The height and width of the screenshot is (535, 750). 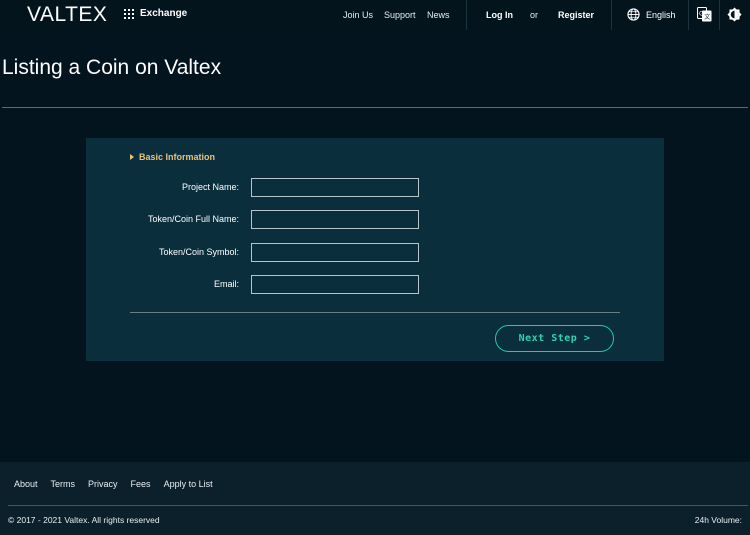 I want to click on footer-links: About Terms Privacy Fees Apply to List, so click(x=120, y=484).